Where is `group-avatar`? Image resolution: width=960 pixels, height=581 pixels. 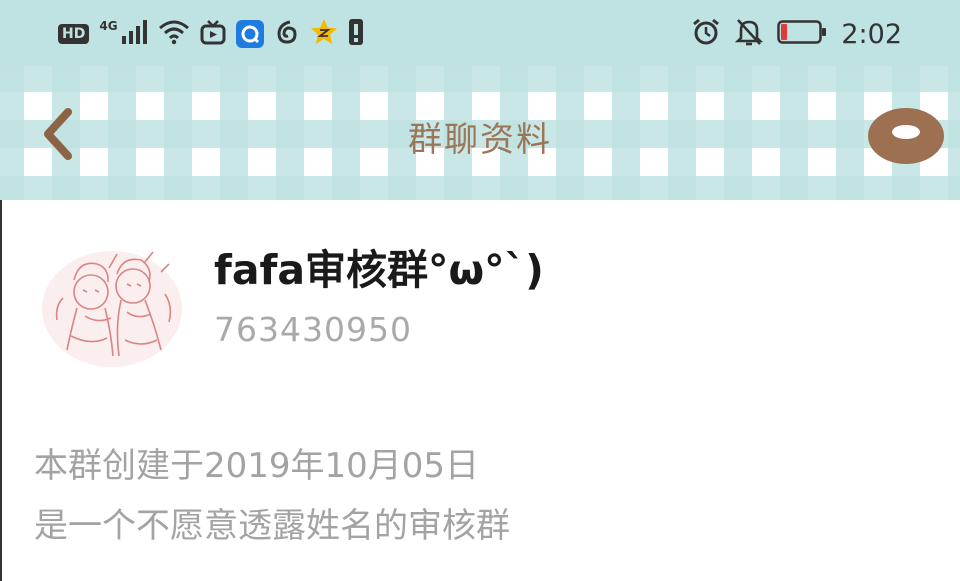 group-avatar is located at coordinates (112, 309).